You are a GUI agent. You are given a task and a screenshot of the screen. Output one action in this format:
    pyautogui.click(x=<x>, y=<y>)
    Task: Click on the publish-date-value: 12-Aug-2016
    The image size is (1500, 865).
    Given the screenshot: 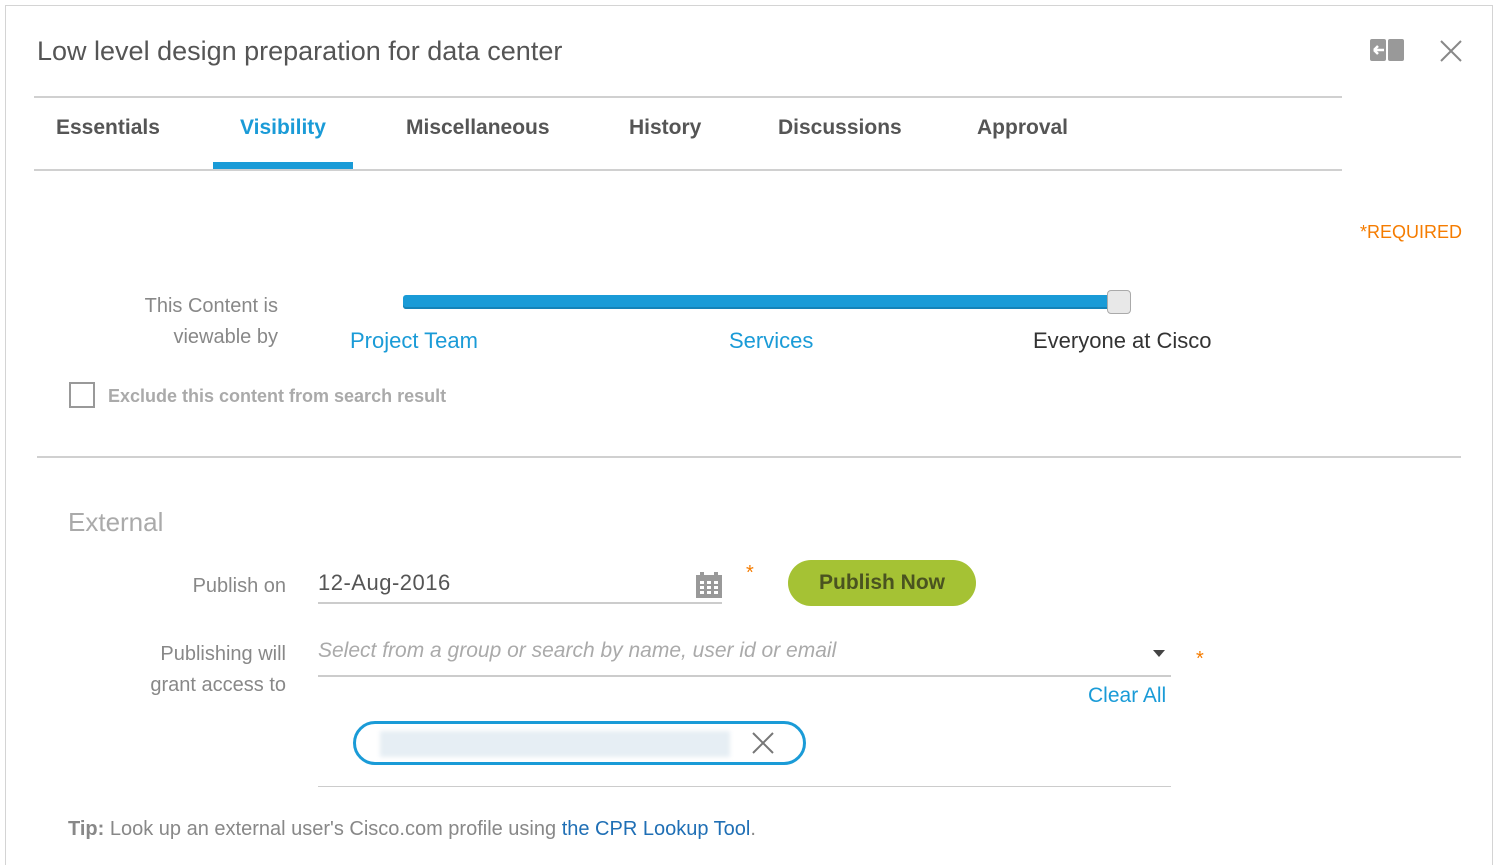 What is the action you would take?
    pyautogui.click(x=384, y=582)
    